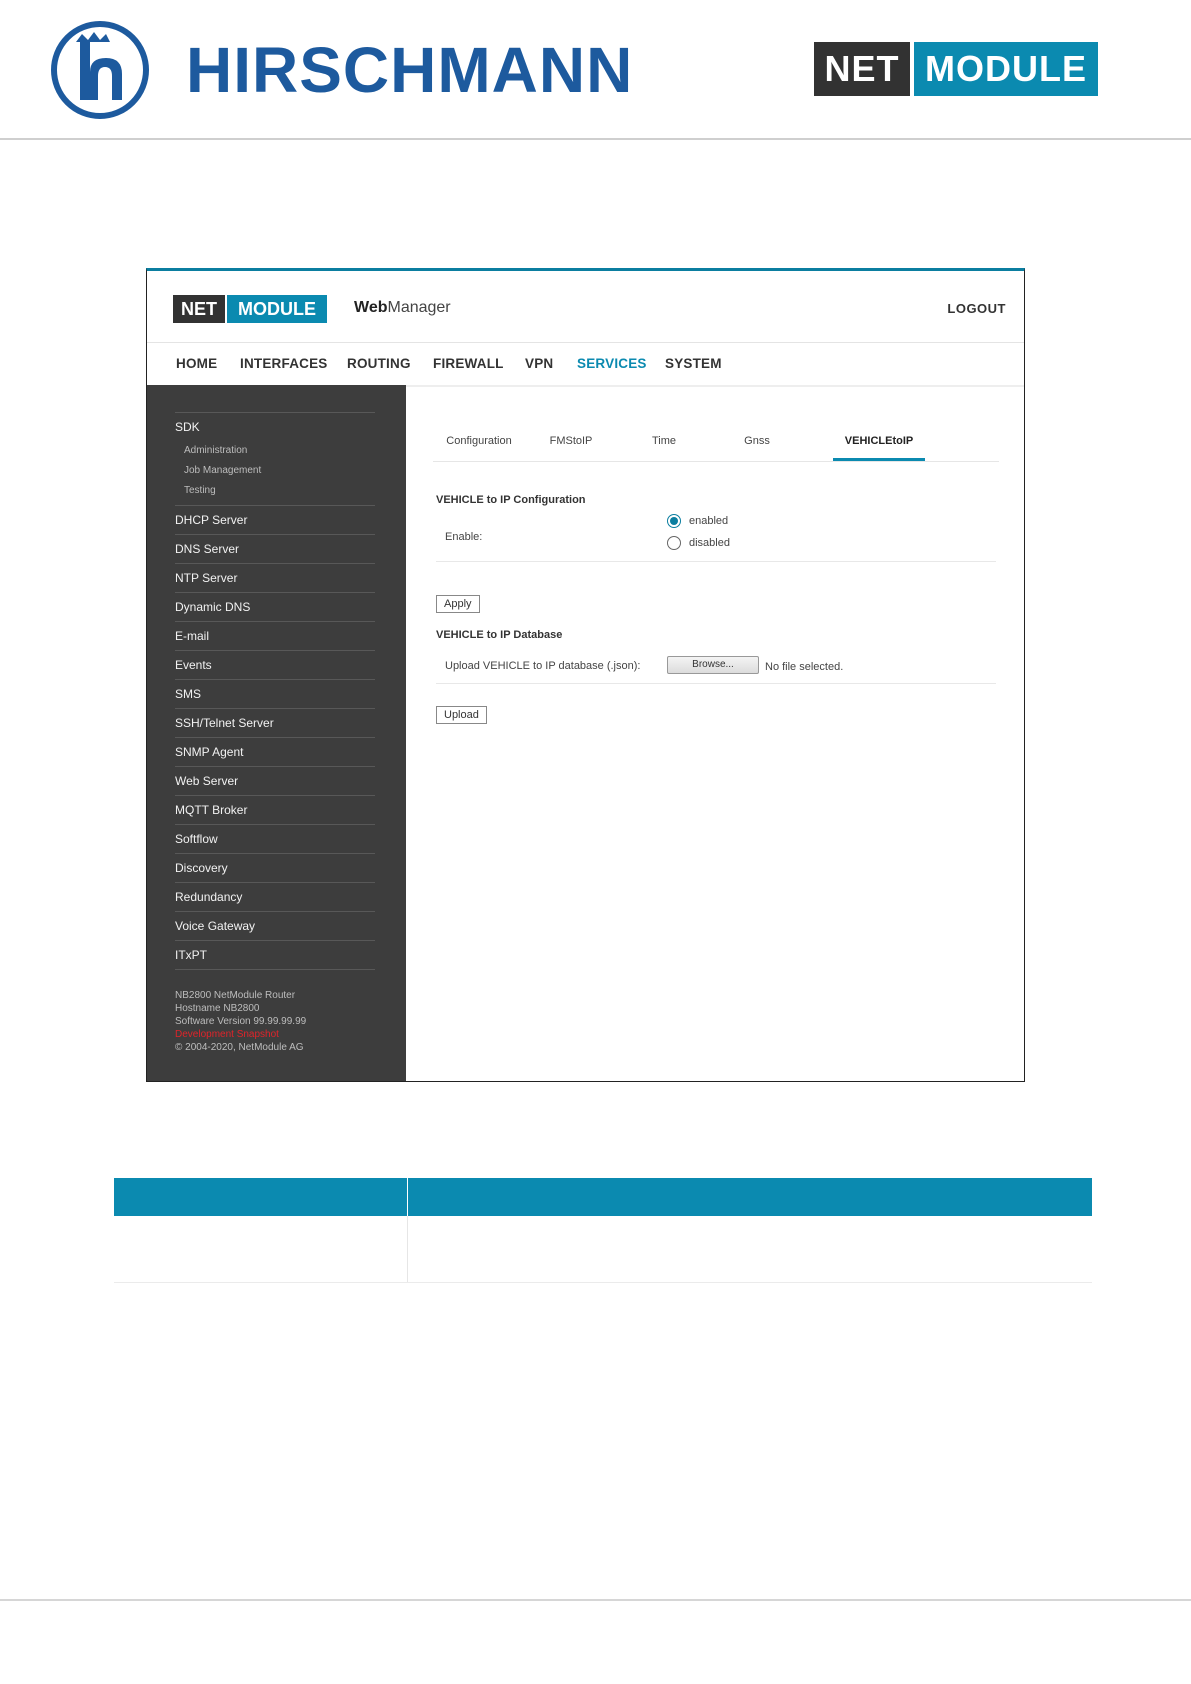 This screenshot has width=1191, height=1684. I want to click on config-separator, so click(716, 561).